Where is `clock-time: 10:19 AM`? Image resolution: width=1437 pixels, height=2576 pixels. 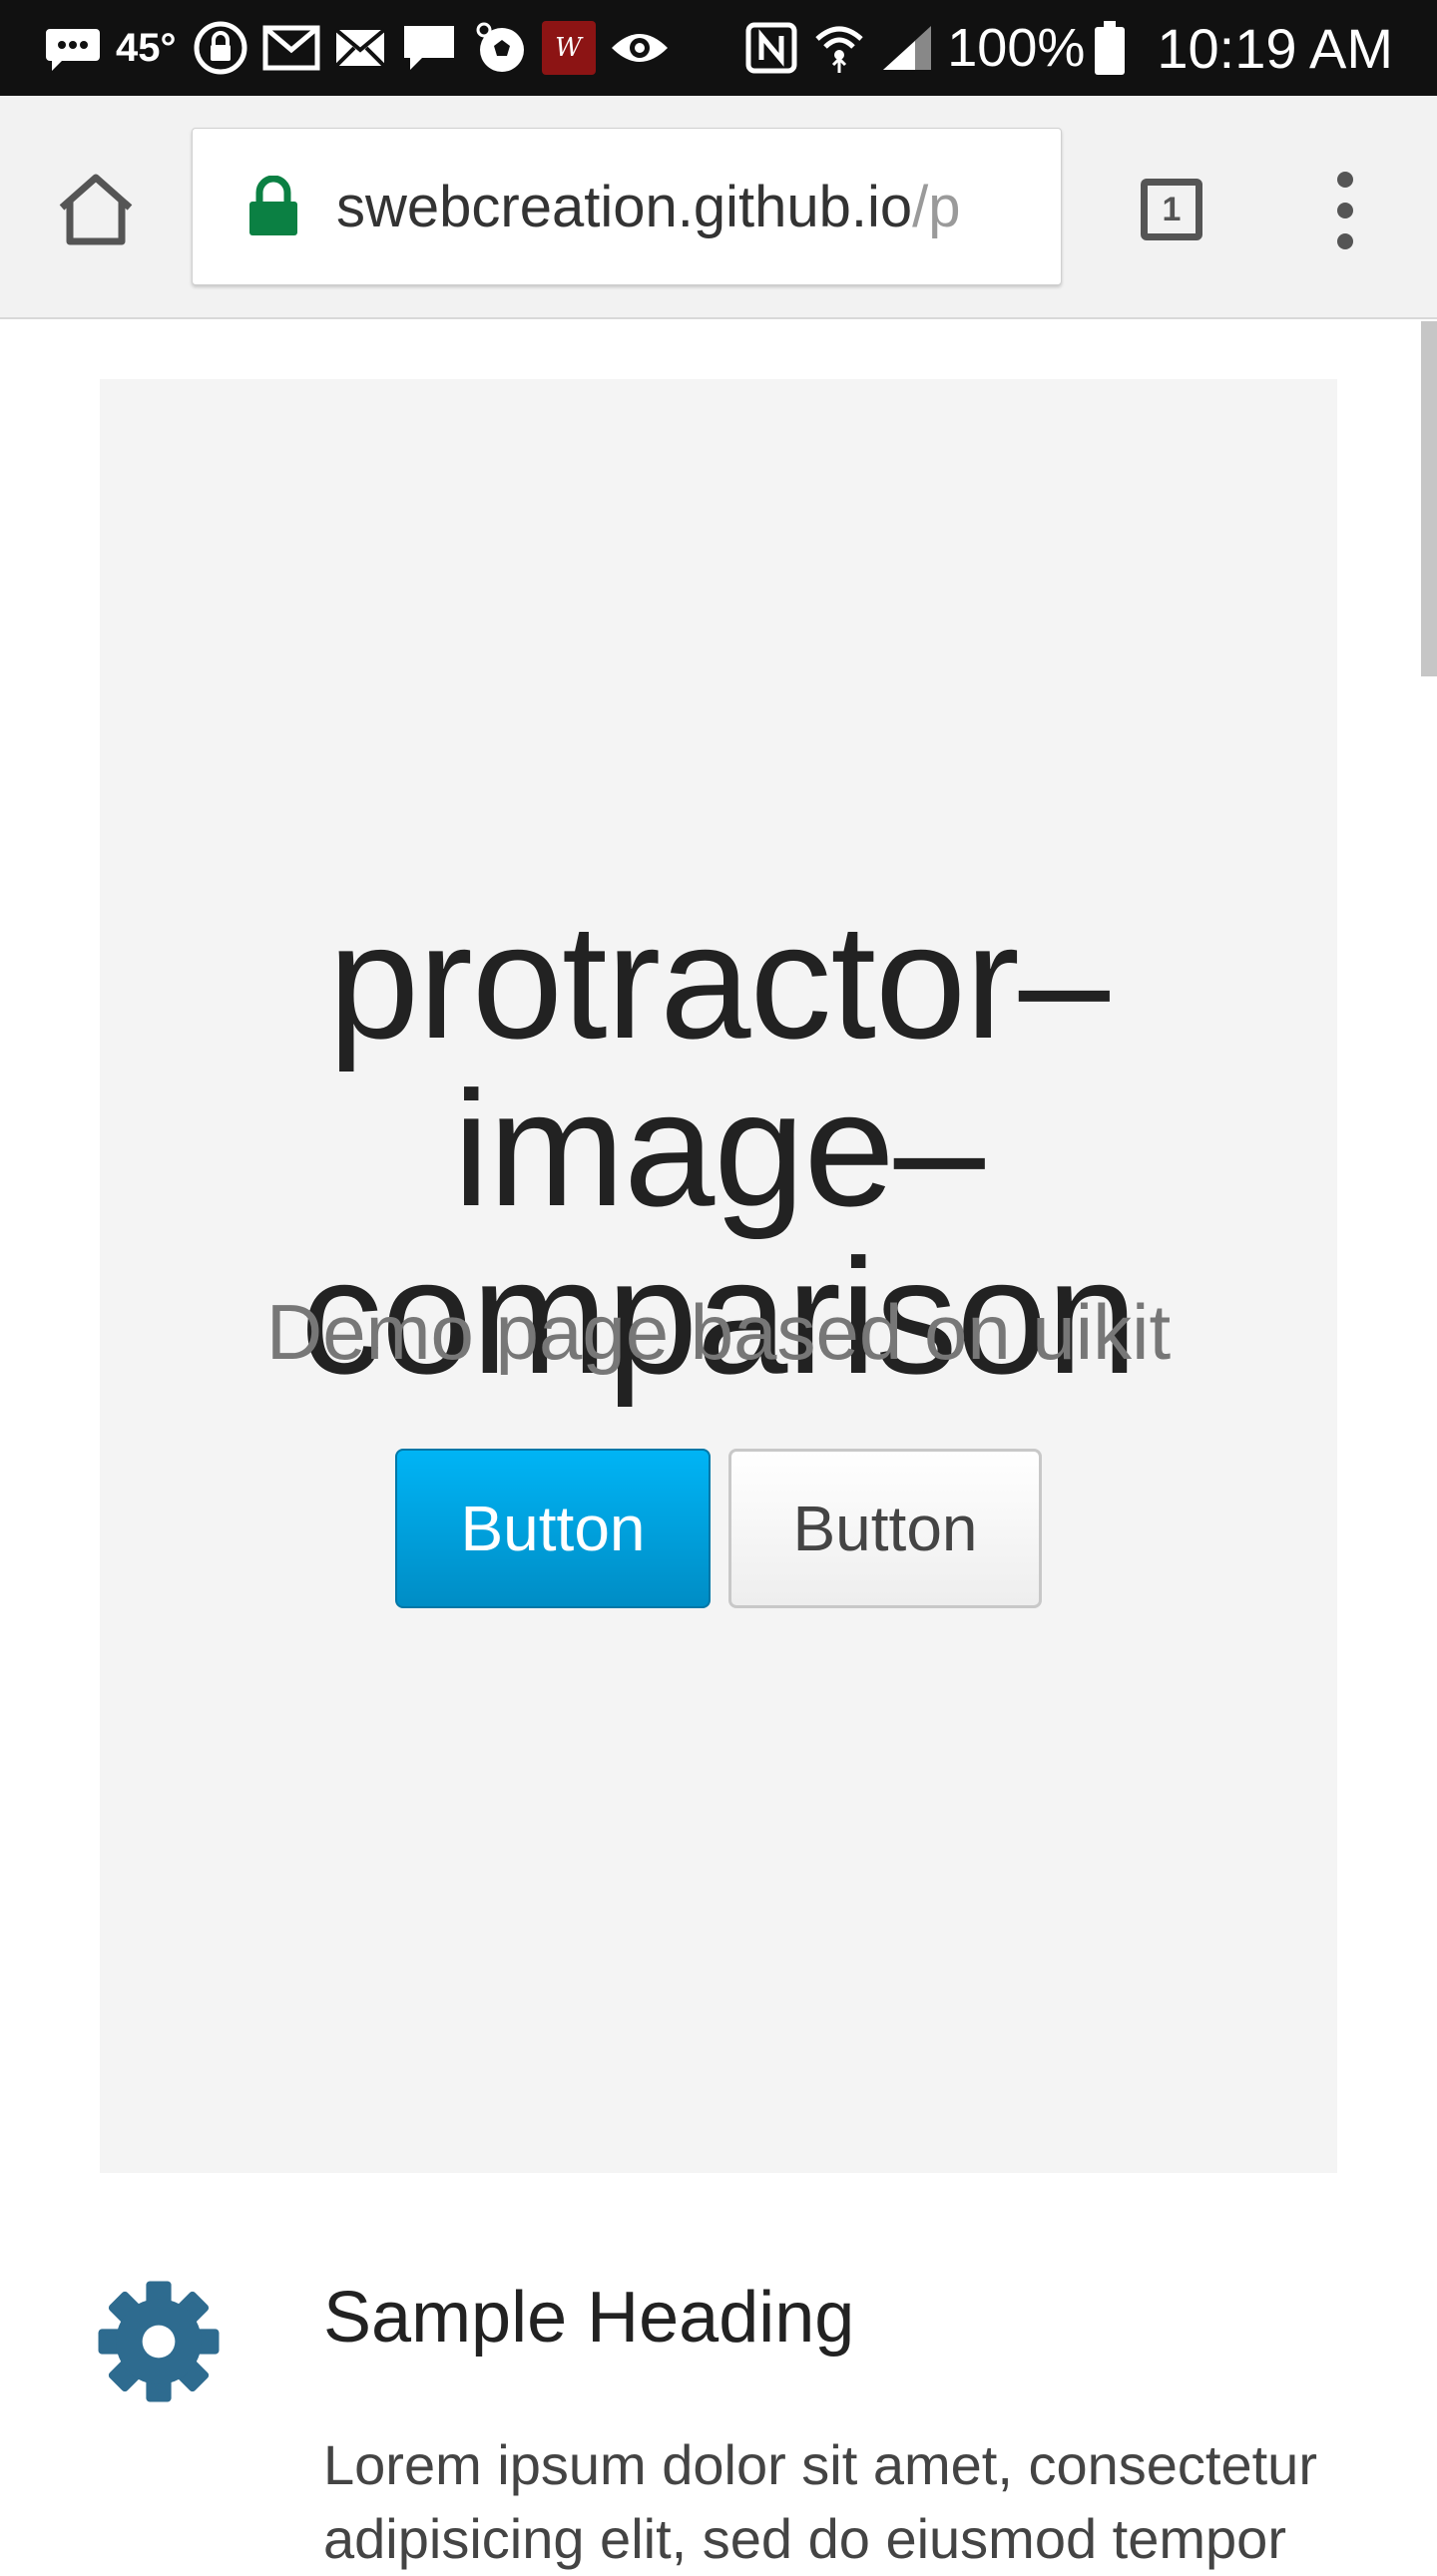
clock-time: 10:19 AM is located at coordinates (1275, 48).